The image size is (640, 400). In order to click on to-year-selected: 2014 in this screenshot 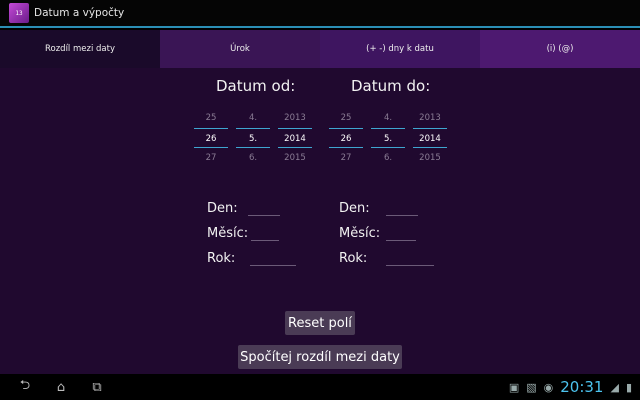, I will do `click(430, 138)`.